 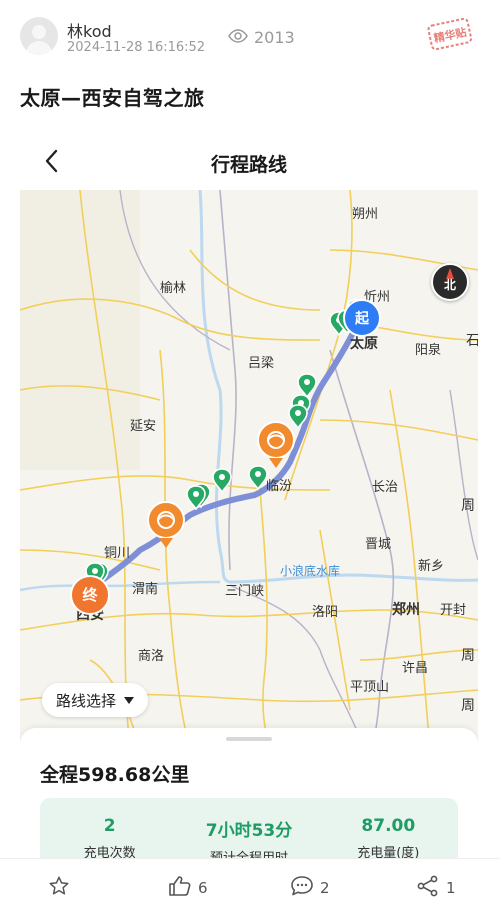 I want to click on eye-icon, so click(x=238, y=37).